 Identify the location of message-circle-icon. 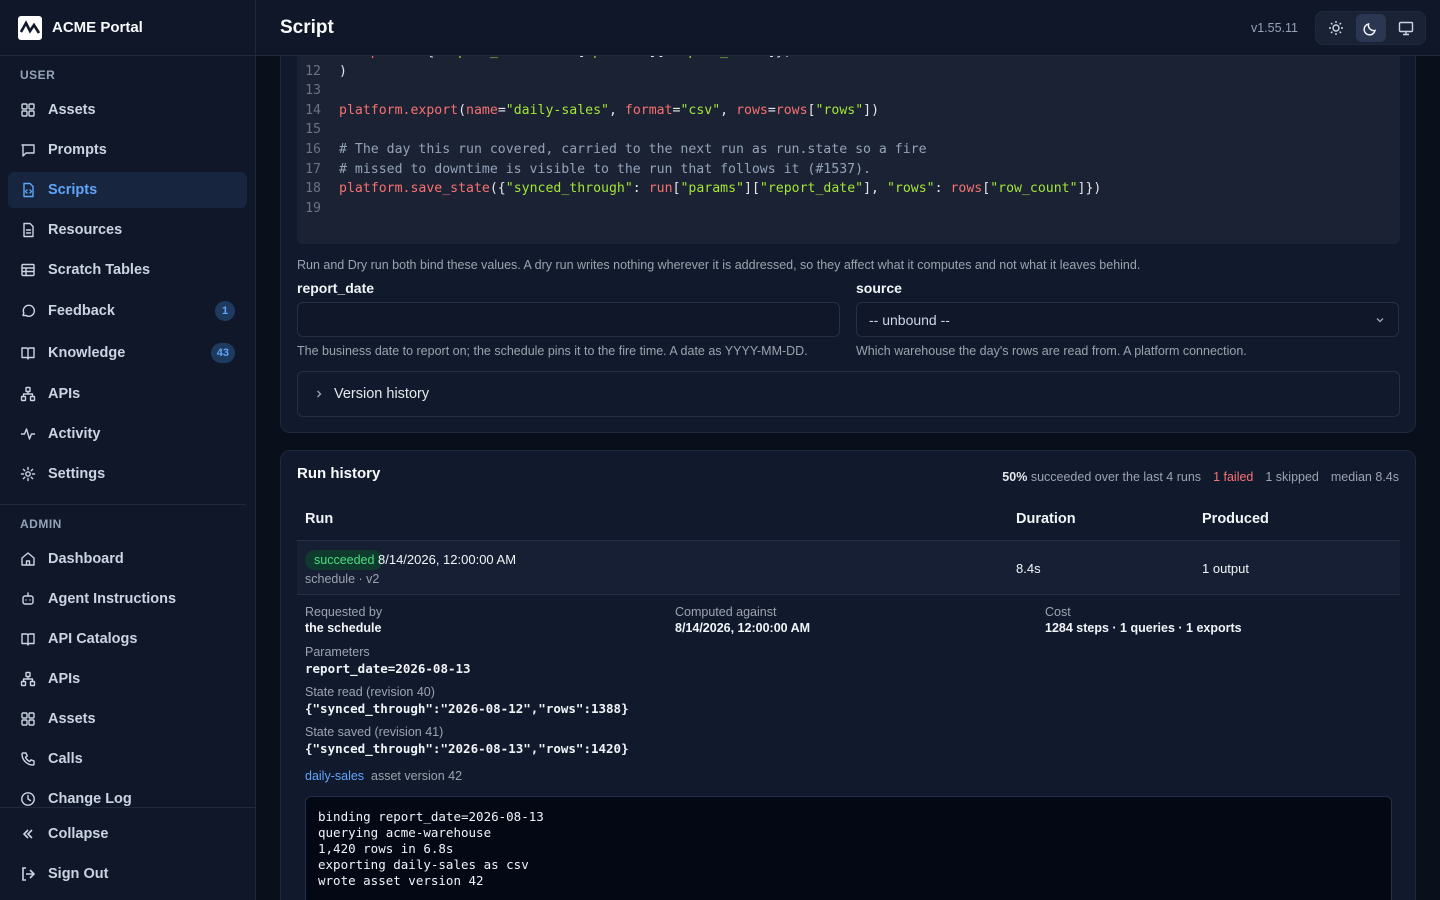
(28, 311).